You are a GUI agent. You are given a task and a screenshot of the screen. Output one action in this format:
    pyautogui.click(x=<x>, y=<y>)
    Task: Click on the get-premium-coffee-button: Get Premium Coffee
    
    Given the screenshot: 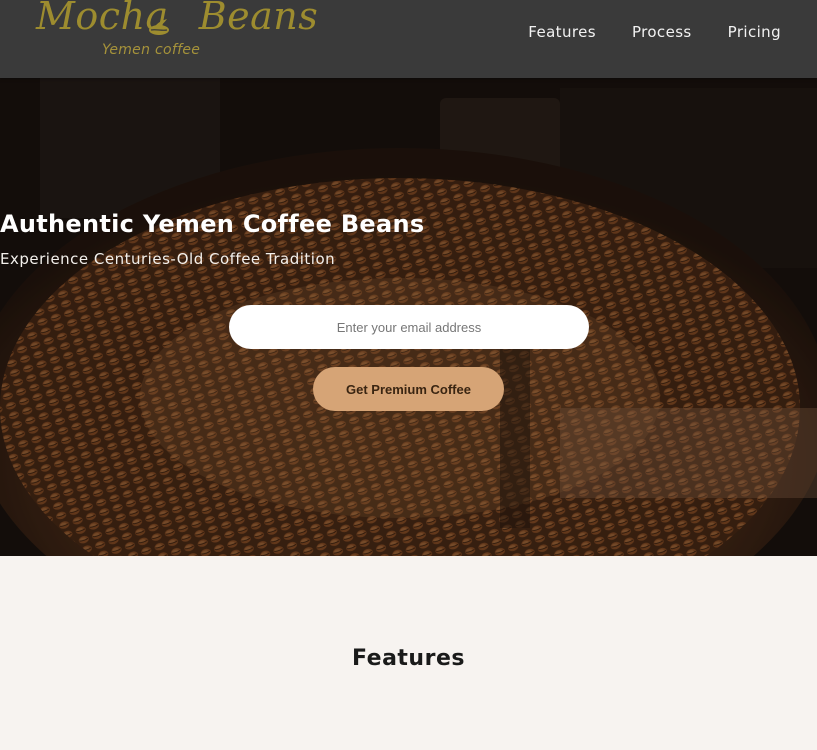 What is the action you would take?
    pyautogui.click(x=408, y=389)
    